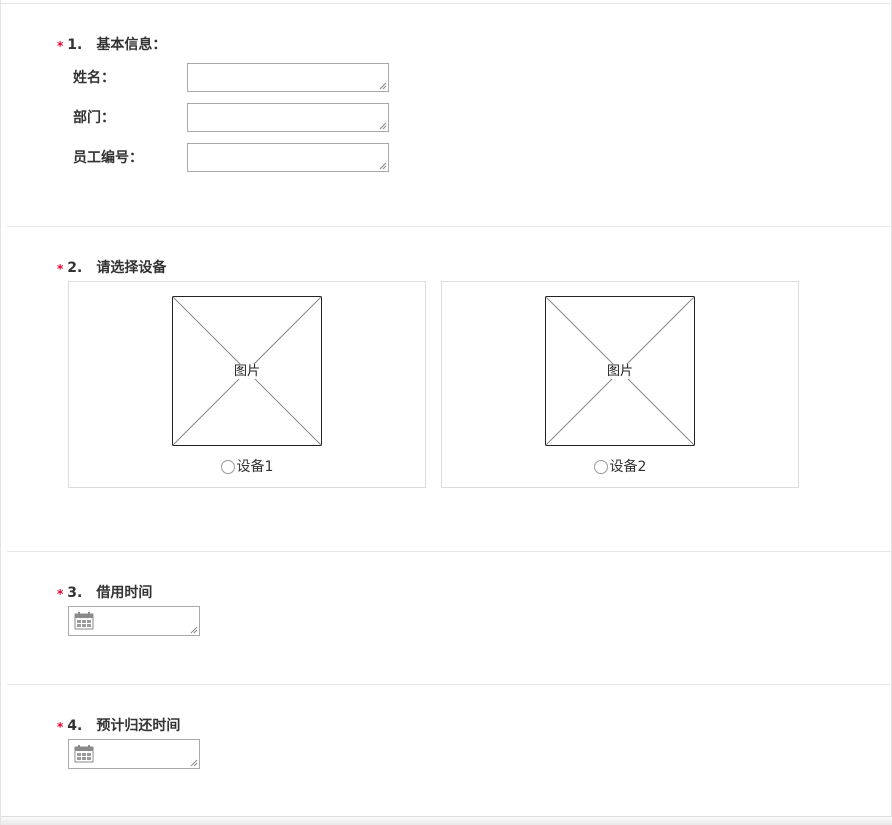 The width and height of the screenshot is (892, 825). Describe the element at coordinates (108, 158) in the screenshot. I see `employee-id-label: 员工编号：` at that location.